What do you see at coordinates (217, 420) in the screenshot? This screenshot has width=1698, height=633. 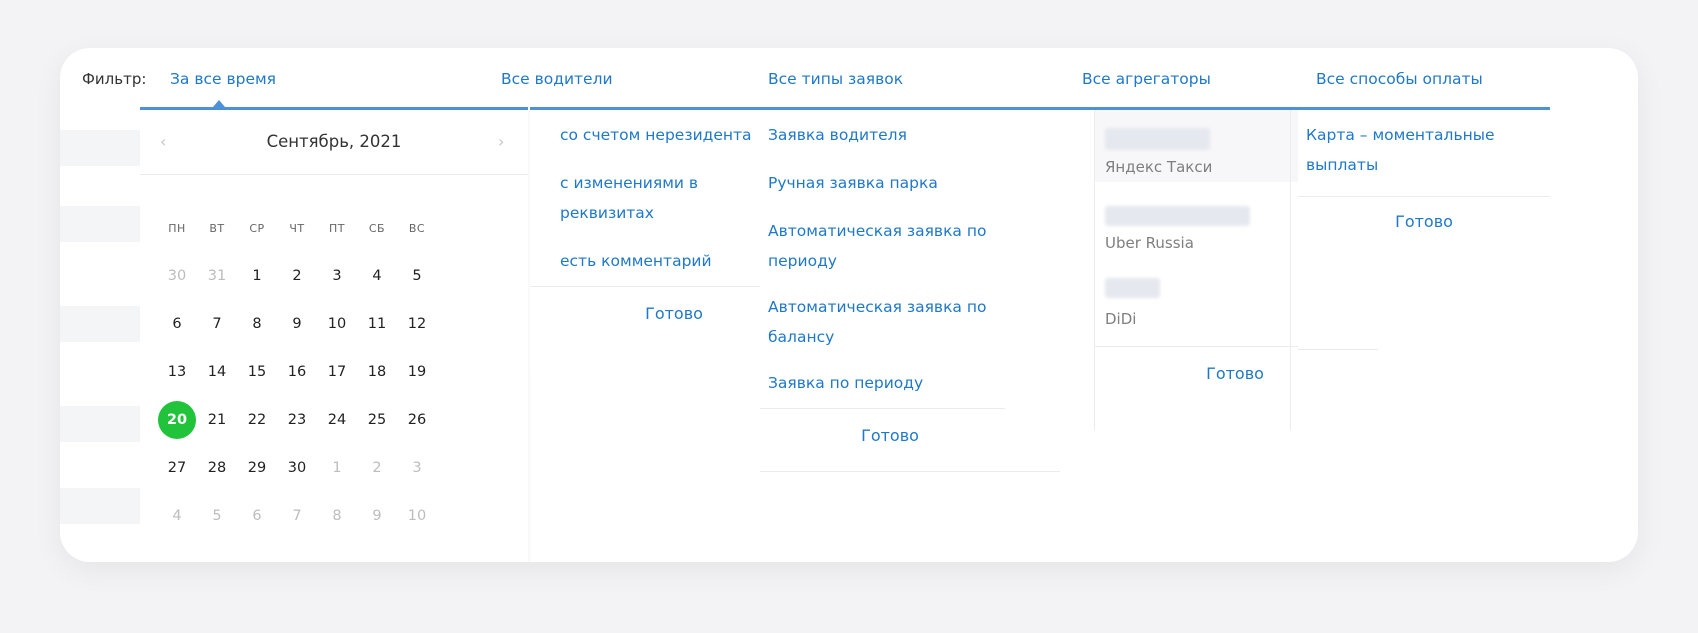 I see `calendar-day: 21` at bounding box center [217, 420].